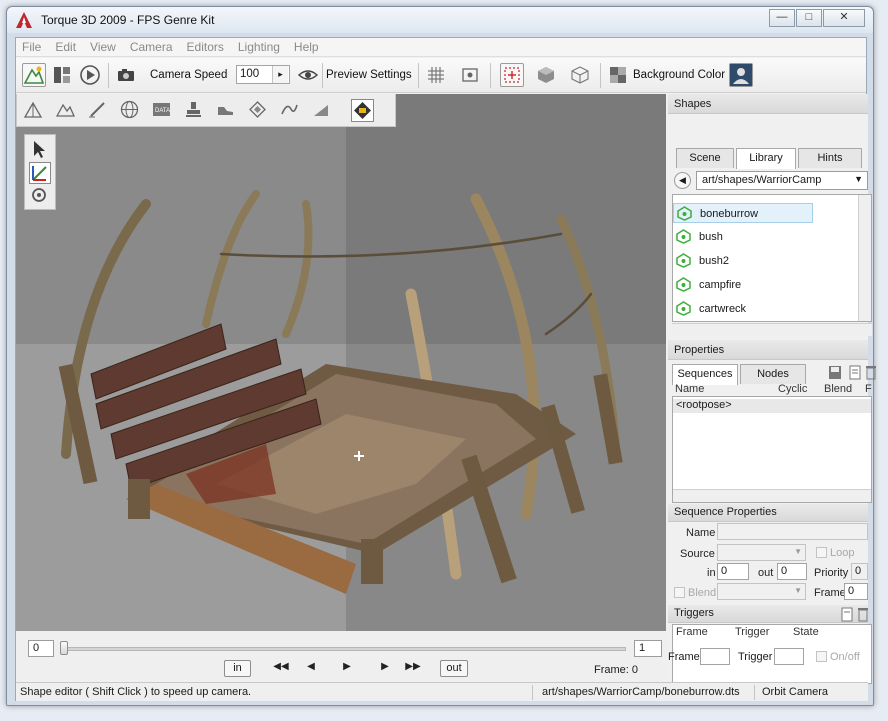 This screenshot has width=888, height=721. I want to click on sequence-name-field, so click(792, 531).